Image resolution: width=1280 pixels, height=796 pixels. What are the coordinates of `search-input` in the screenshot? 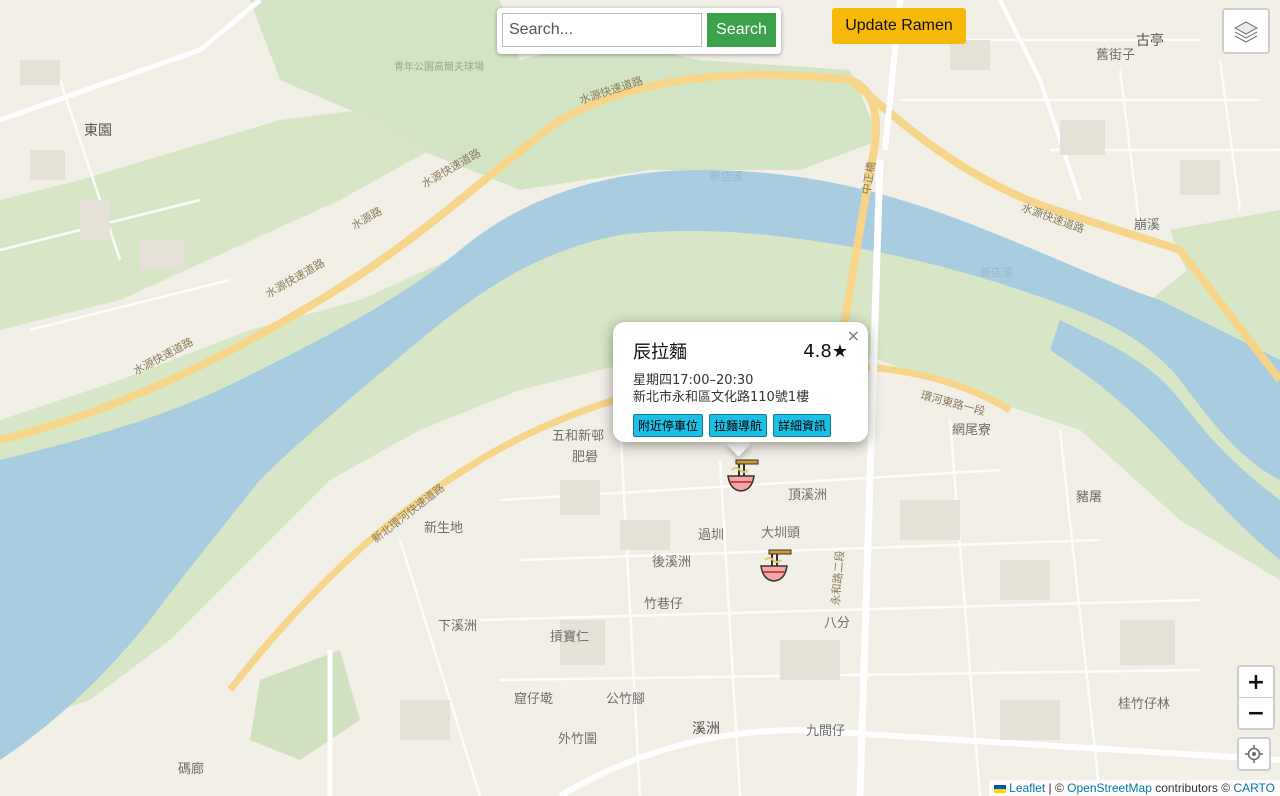 It's located at (602, 30).